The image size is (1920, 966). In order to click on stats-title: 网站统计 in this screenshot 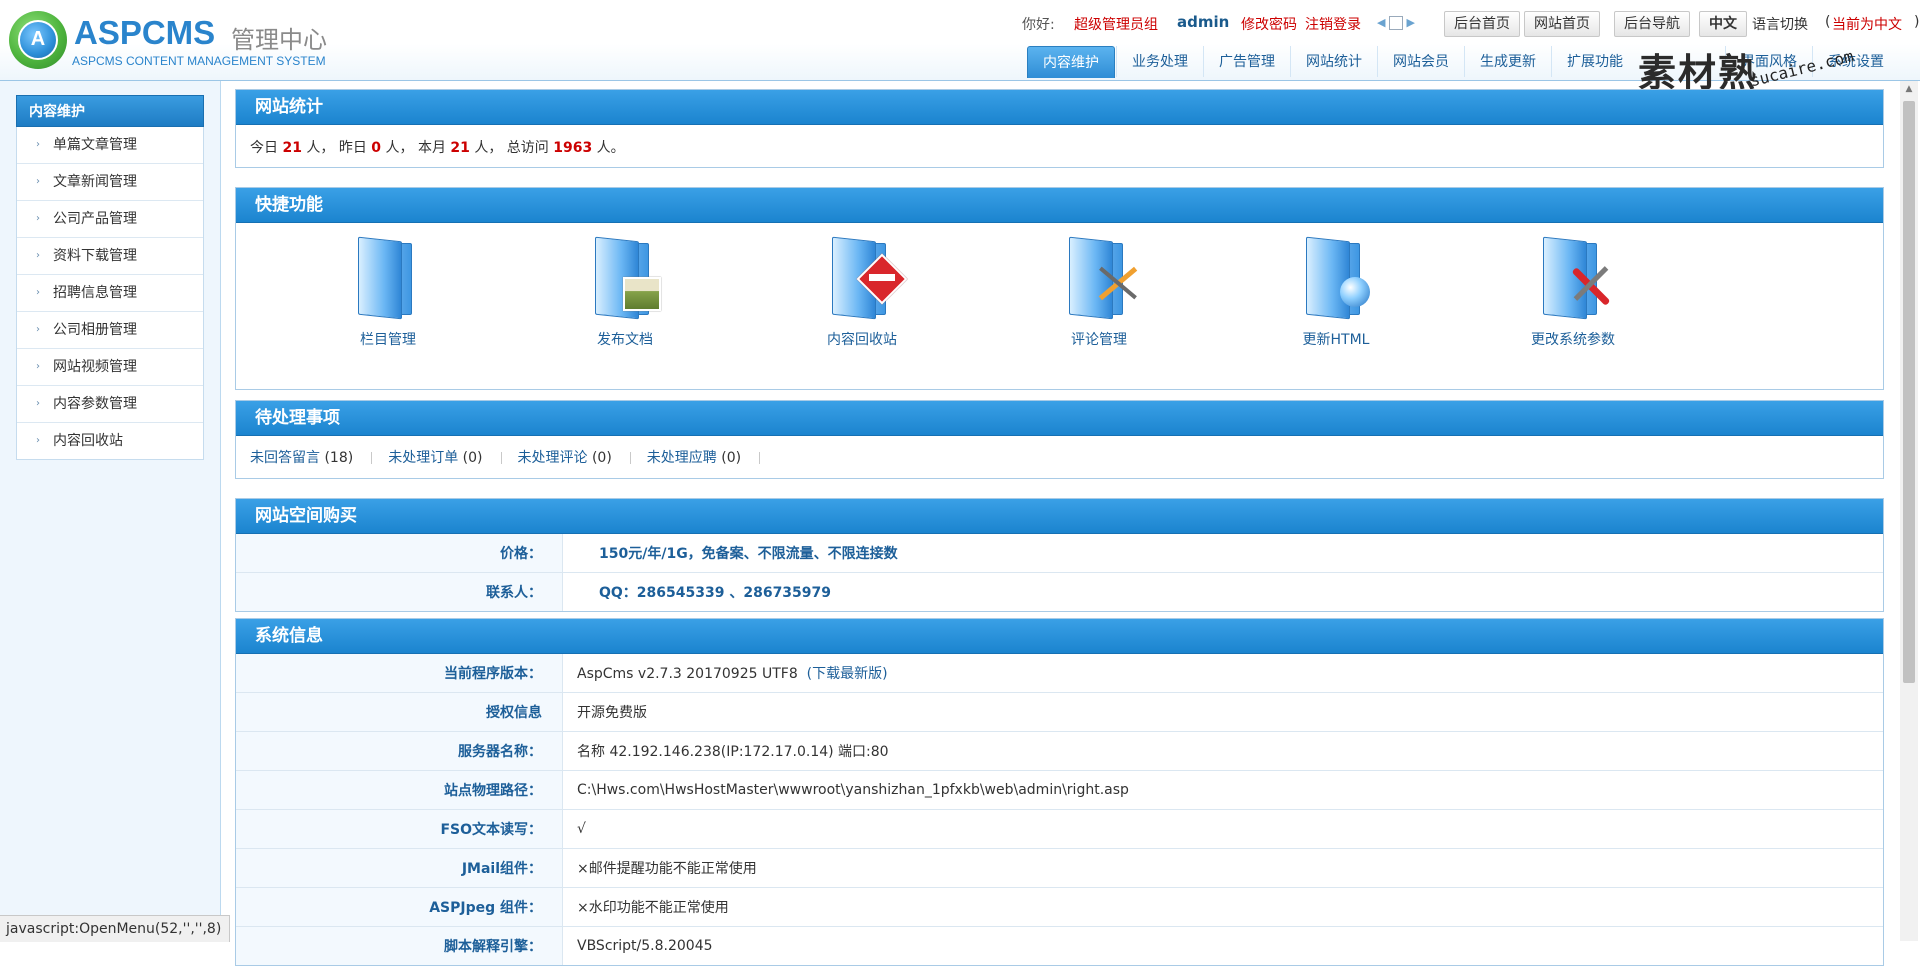, I will do `click(1059, 107)`.